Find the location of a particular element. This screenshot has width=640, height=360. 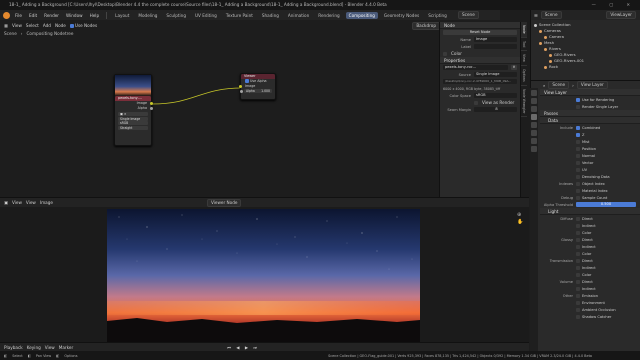

view-layer-tab-icon is located at coordinates (534, 117).